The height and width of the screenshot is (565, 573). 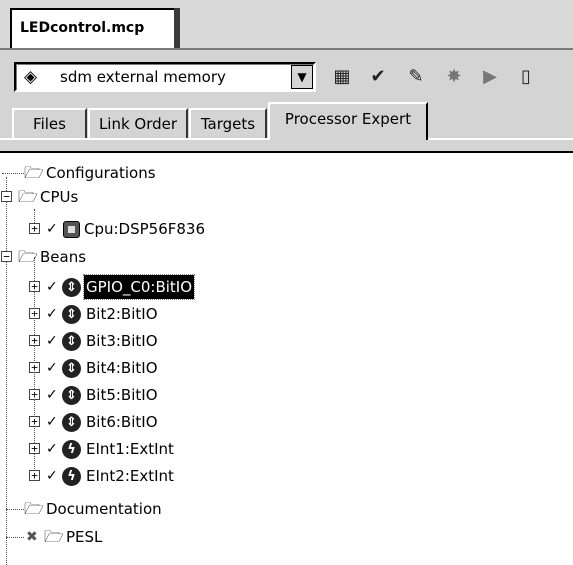 What do you see at coordinates (286, 229) in the screenshot?
I see `tree-item-cpu: + ✓ Cpu:DSP56F836` at bounding box center [286, 229].